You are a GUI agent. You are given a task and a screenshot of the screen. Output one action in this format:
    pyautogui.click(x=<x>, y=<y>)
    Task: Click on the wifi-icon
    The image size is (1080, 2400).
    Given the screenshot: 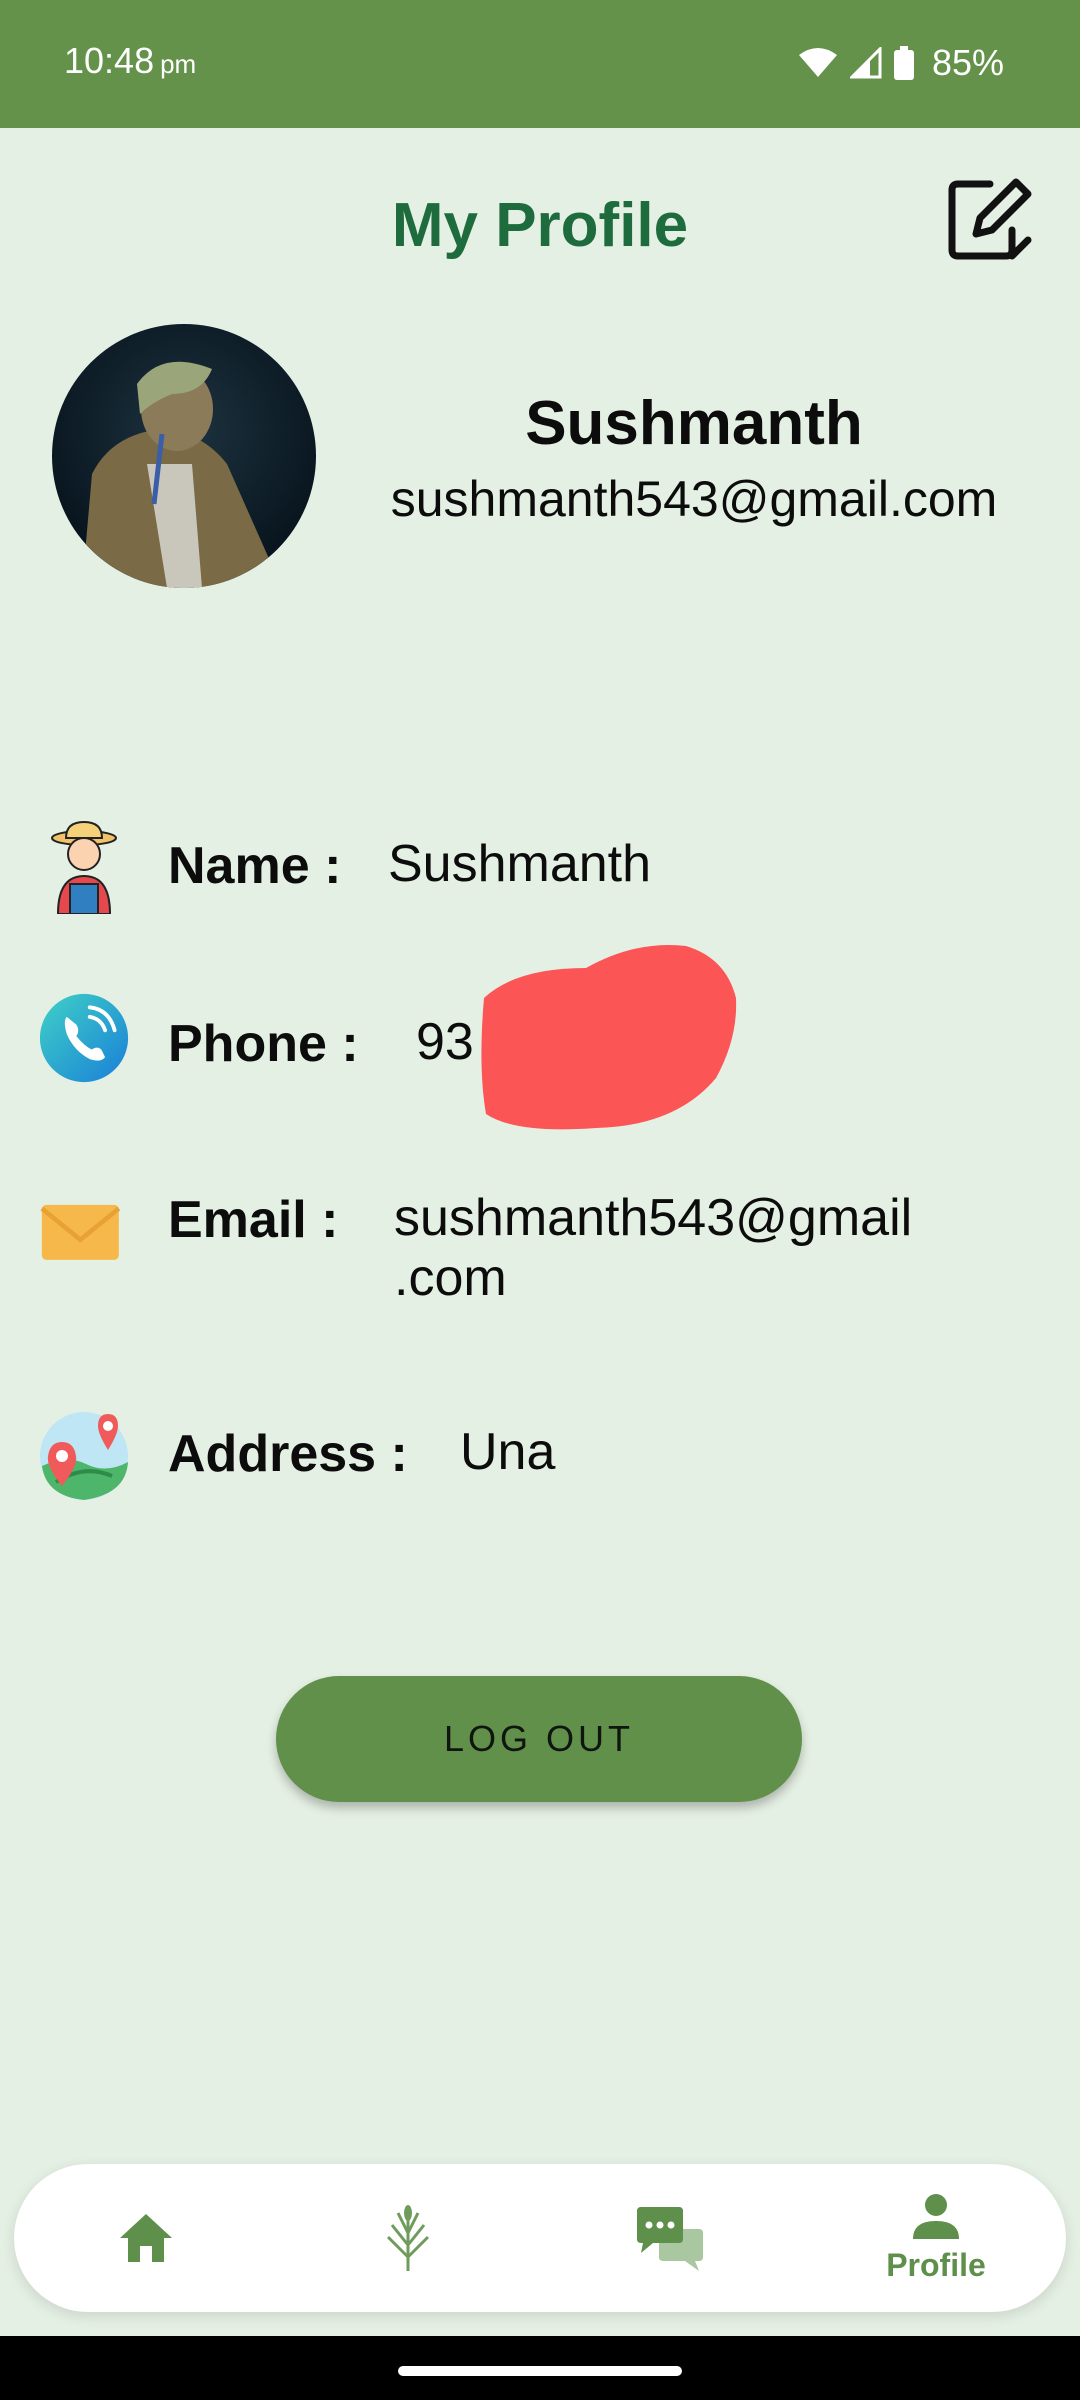 What is the action you would take?
    pyautogui.click(x=817, y=62)
    